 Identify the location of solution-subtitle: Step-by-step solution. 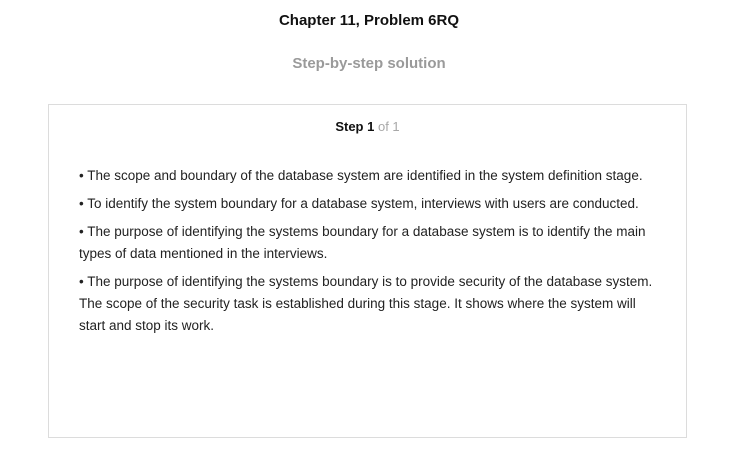
(369, 63).